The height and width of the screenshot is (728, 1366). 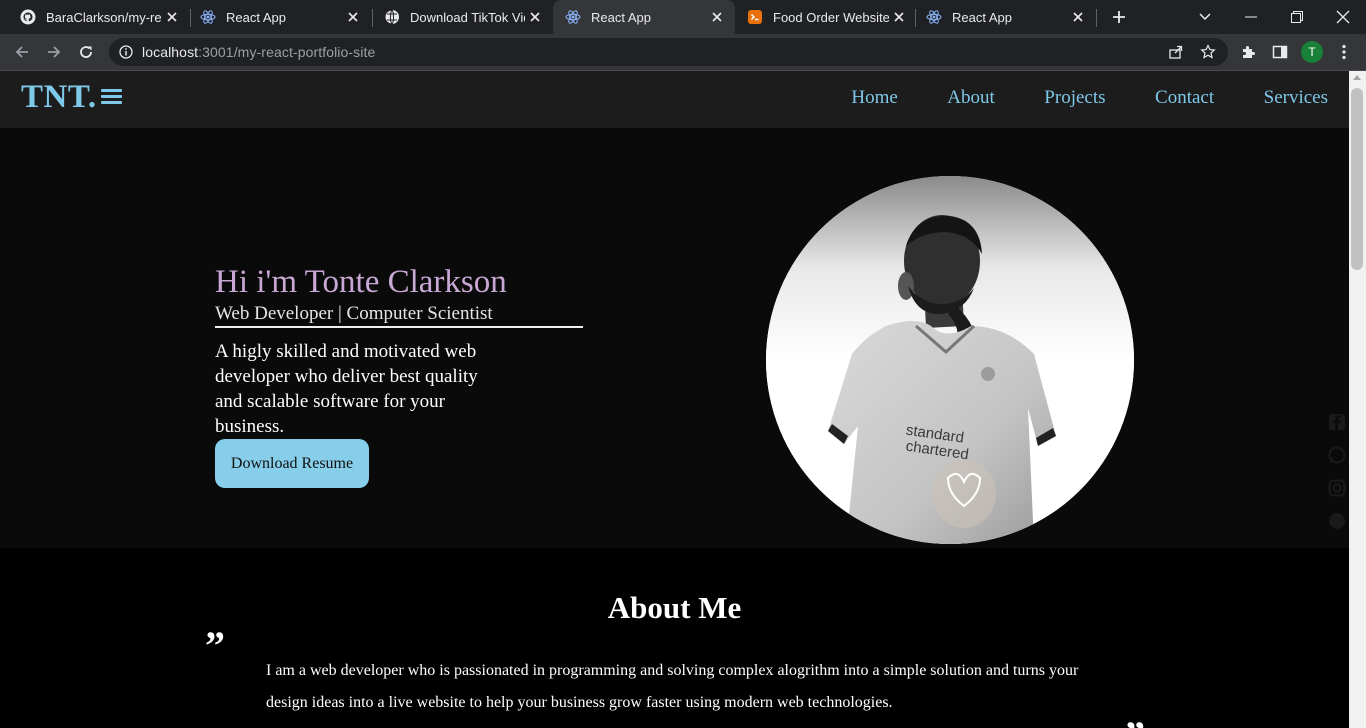 I want to click on plus-icon, so click(x=1119, y=17).